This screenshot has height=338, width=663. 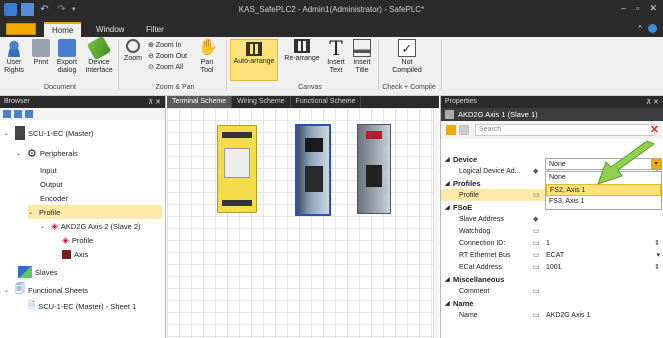 I want to click on tree-item-axis2: ⌄ ◈ AKD2G Axis 2 (Slave 2), so click(x=90, y=226).